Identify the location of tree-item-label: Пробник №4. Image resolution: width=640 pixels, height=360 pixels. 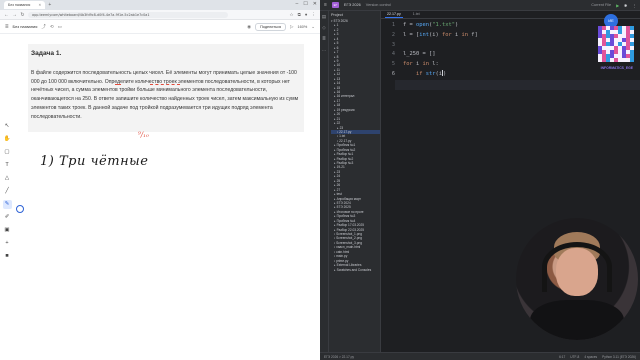
(346, 220).